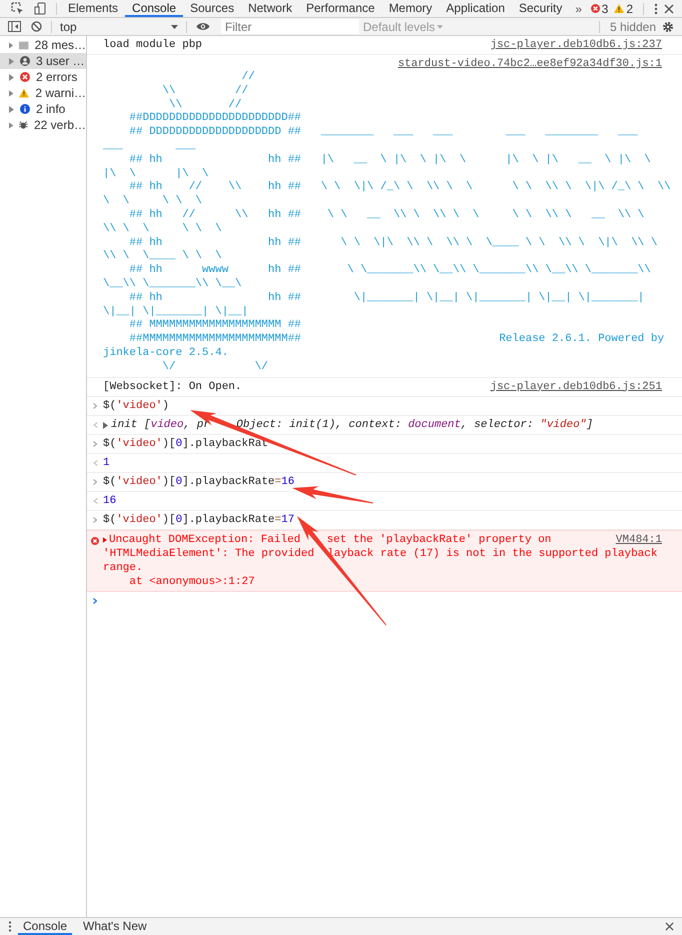 The width and height of the screenshot is (682, 935). Describe the element at coordinates (153, 45) in the screenshot. I see `log-message: load module pbp` at that location.